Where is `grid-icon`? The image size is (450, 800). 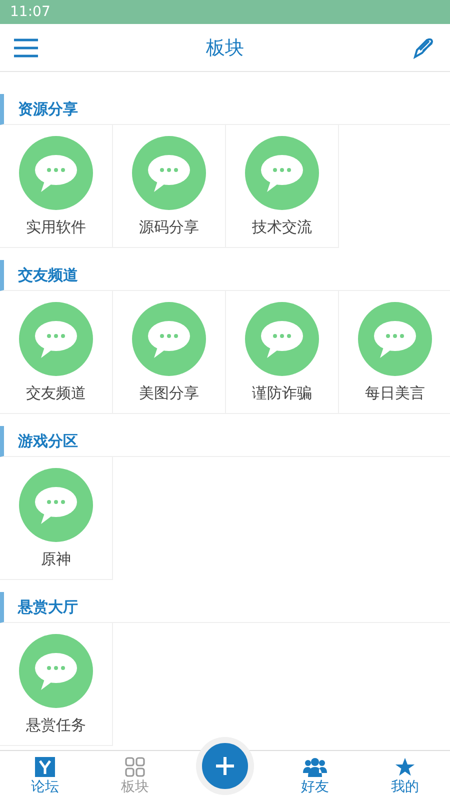 grid-icon is located at coordinates (135, 767).